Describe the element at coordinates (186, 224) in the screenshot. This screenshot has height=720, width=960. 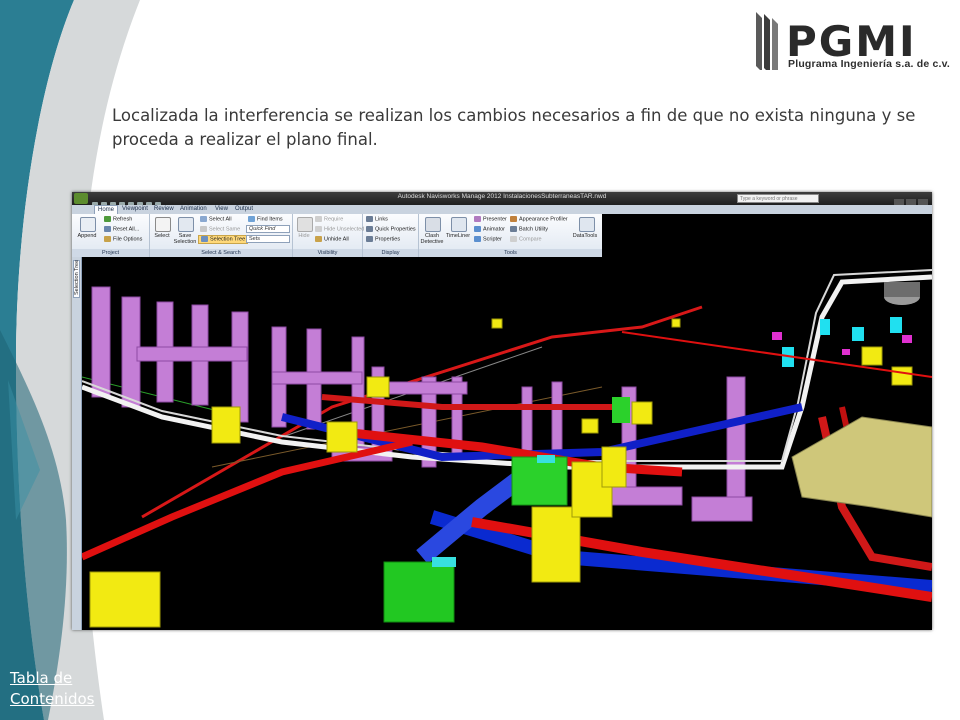
I see `save-selection-icon` at that location.